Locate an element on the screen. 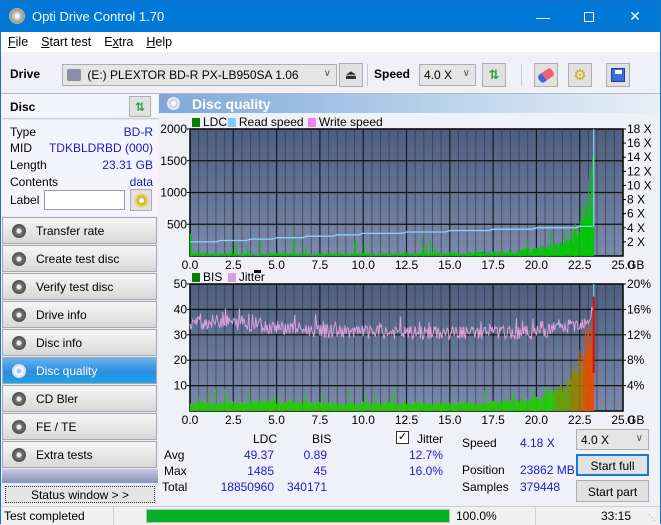  disc-refresh-button: ⇅ is located at coordinates (140, 106).